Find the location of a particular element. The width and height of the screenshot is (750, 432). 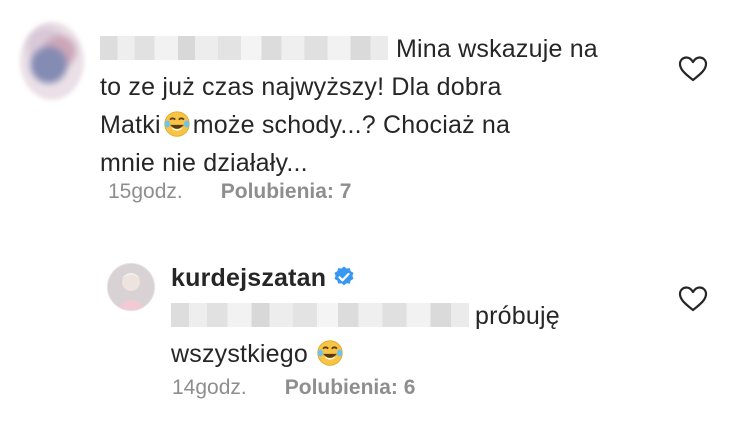

comment-text-line-1: Mina wskazuje na is located at coordinates (497, 49).